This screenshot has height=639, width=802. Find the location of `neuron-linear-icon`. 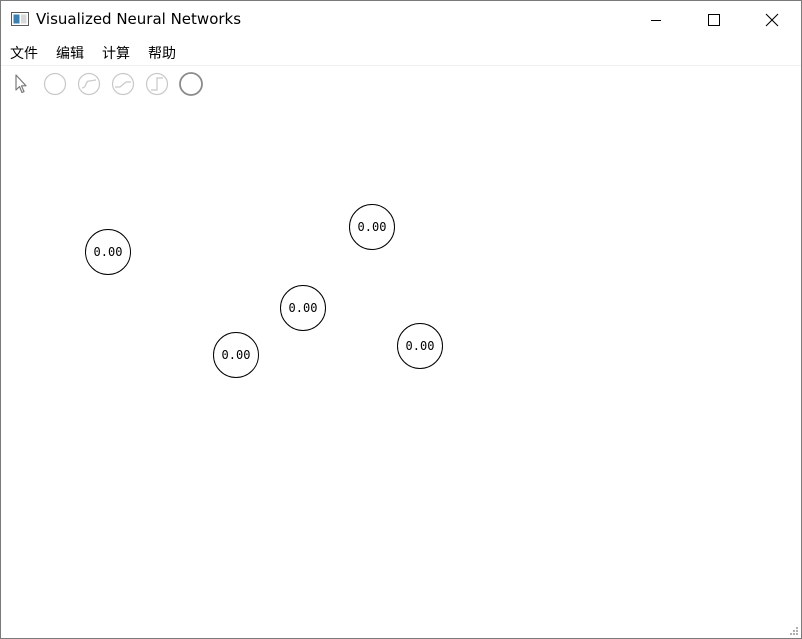

neuron-linear-icon is located at coordinates (123, 84).